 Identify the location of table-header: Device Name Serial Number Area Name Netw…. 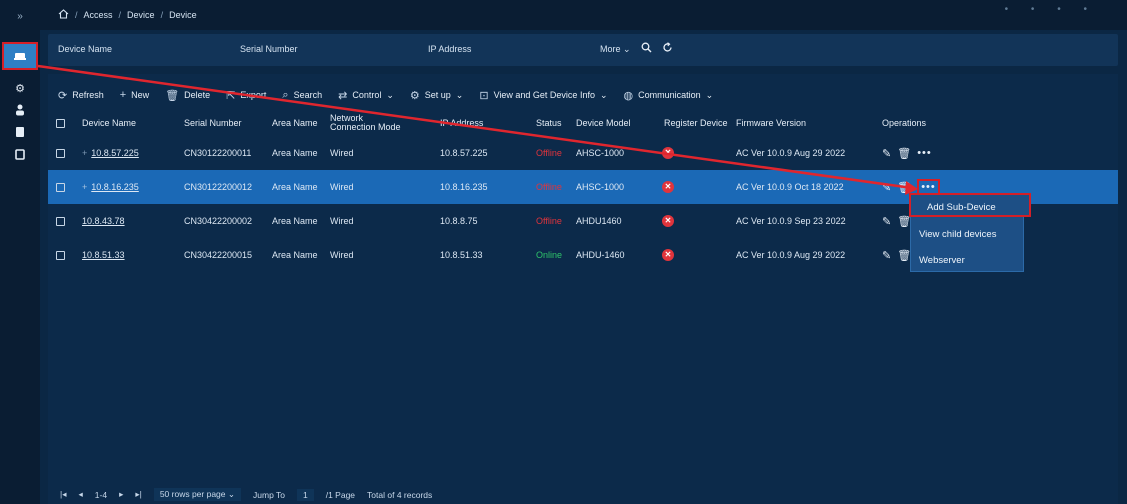
(583, 123).